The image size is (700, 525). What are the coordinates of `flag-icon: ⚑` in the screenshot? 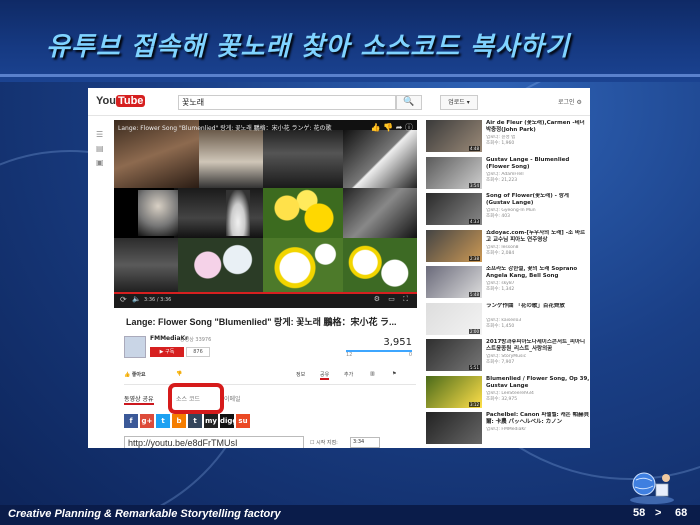 It's located at (394, 374).